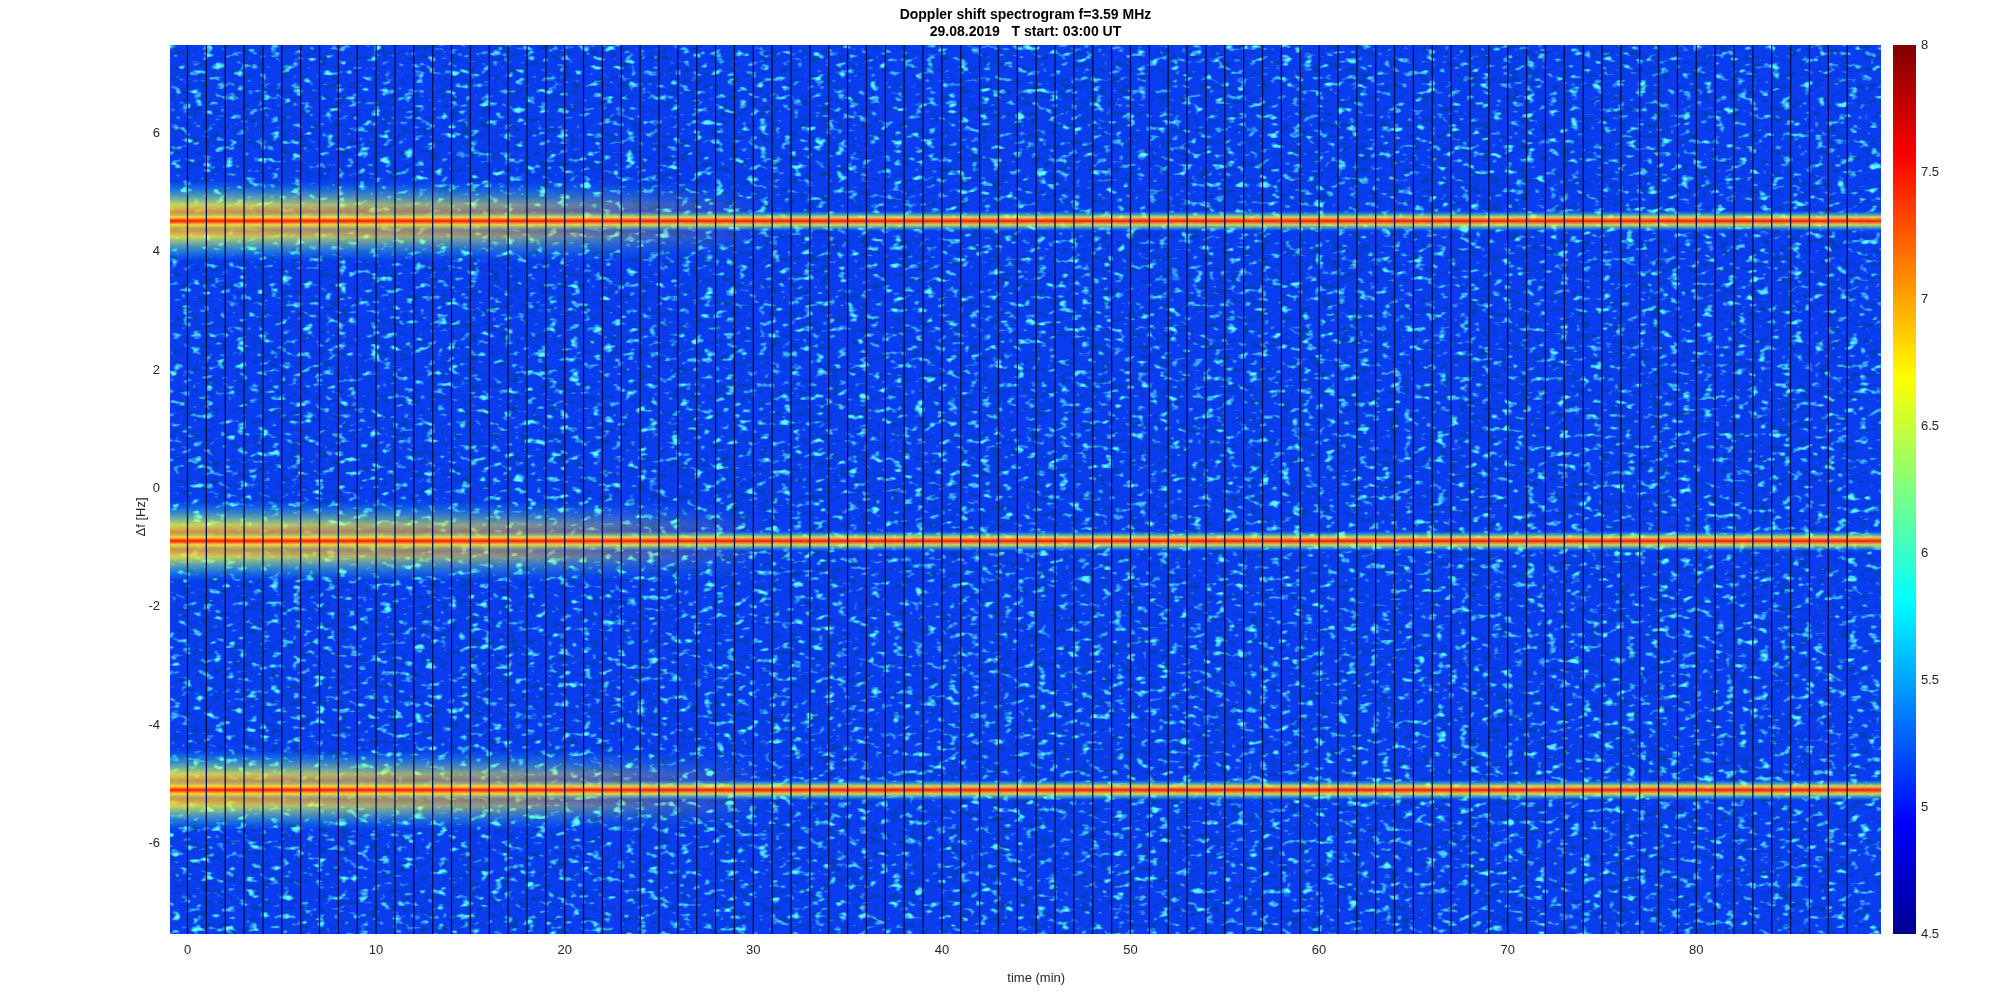 This screenshot has width=2000, height=1003. I want to click on x-axis-label: time (min), so click(1036, 977).